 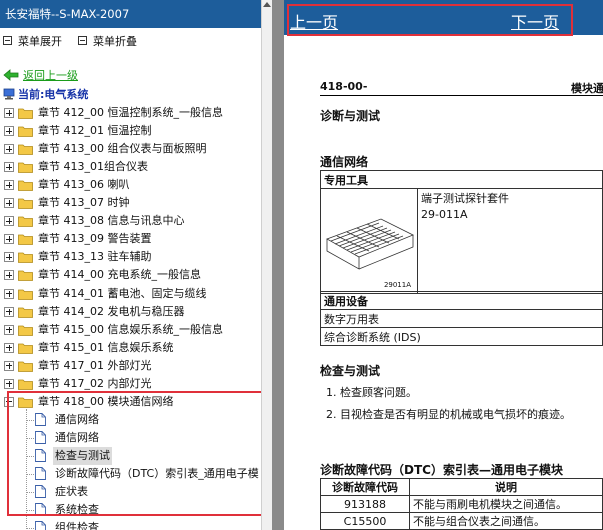 I want to click on tool-image-caption: 29011A, so click(x=397, y=285).